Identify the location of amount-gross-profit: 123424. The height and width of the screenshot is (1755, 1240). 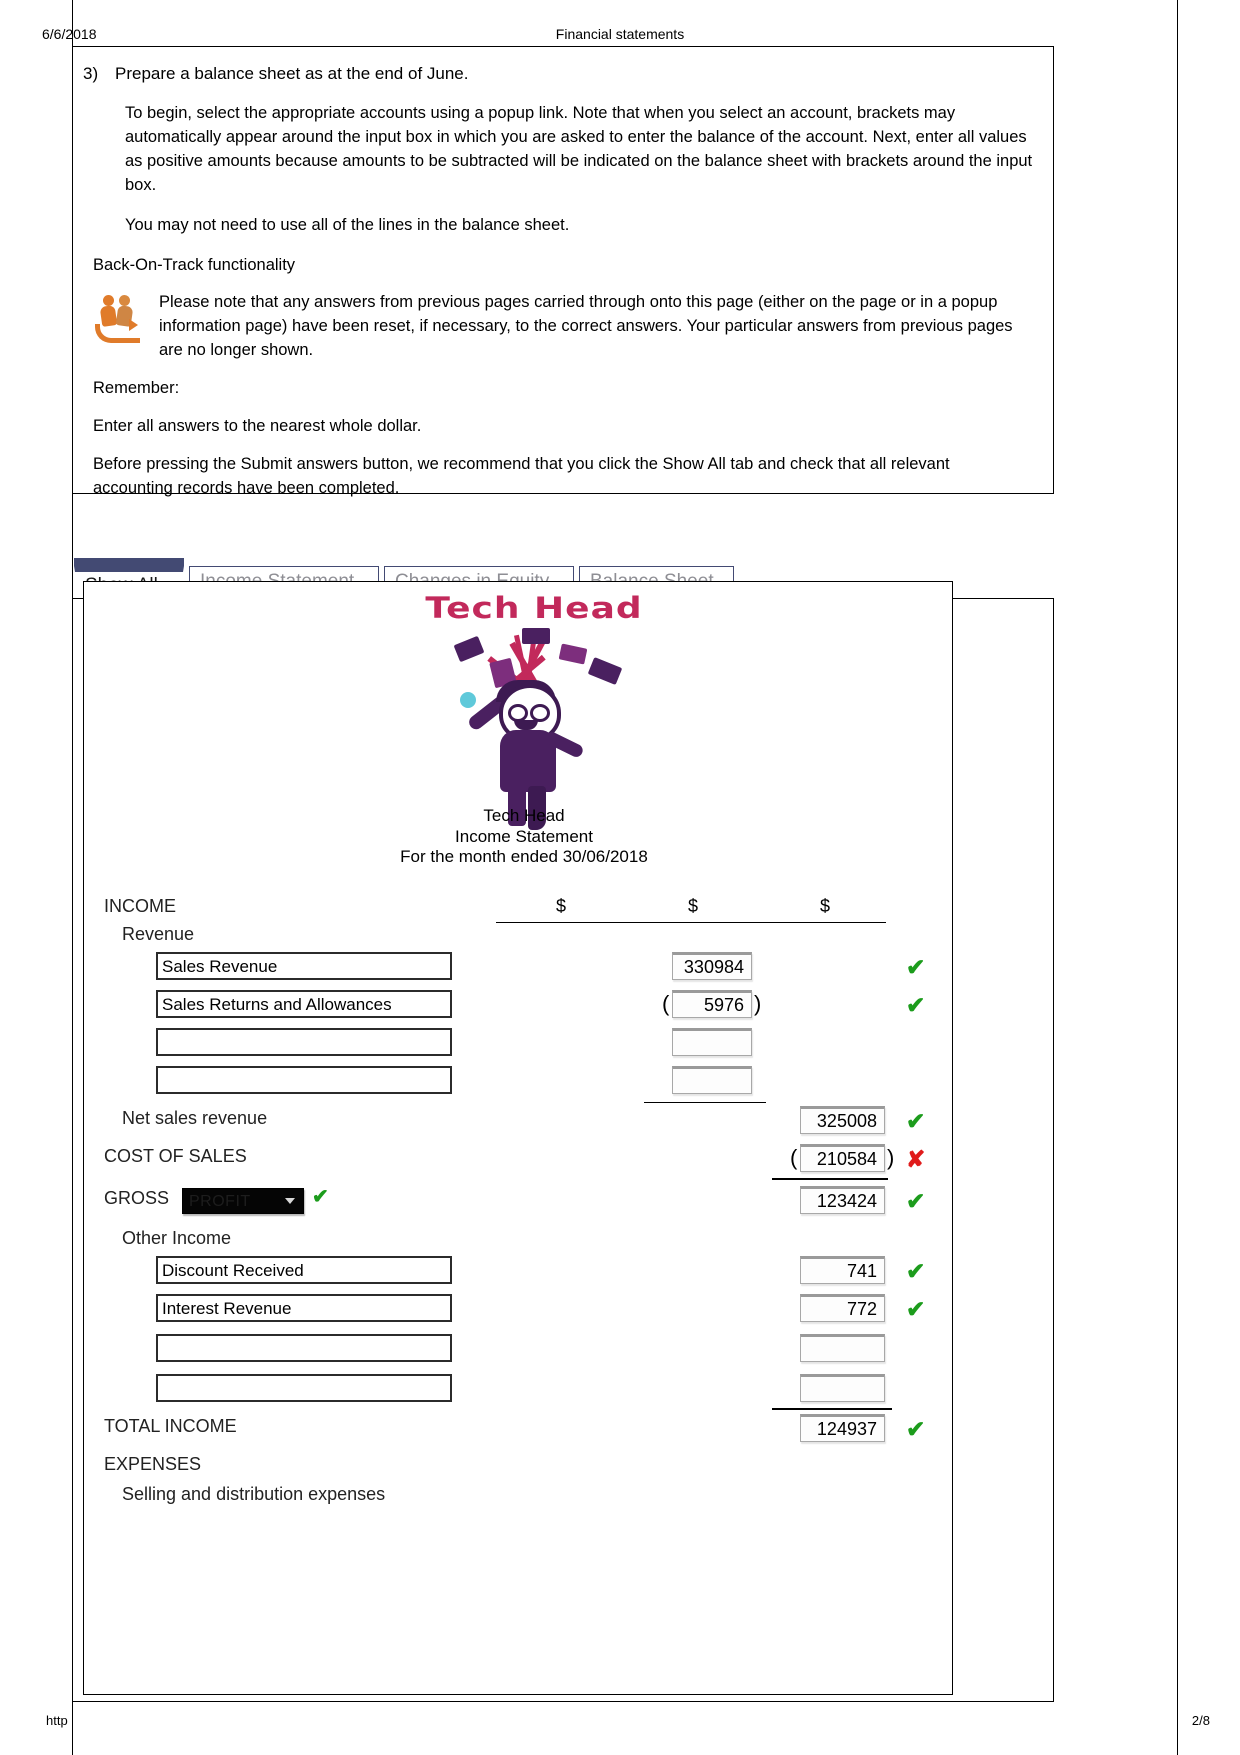
(842, 1200).